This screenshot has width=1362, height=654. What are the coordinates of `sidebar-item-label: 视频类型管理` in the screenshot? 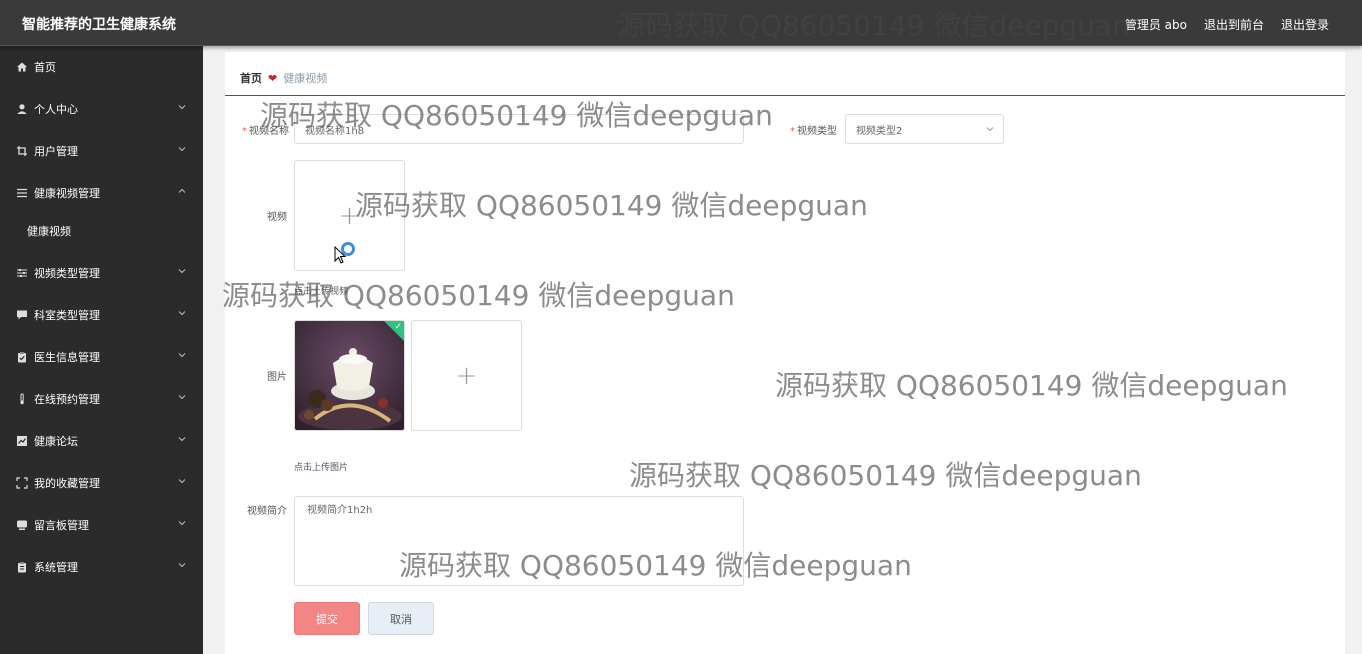 It's located at (67, 273).